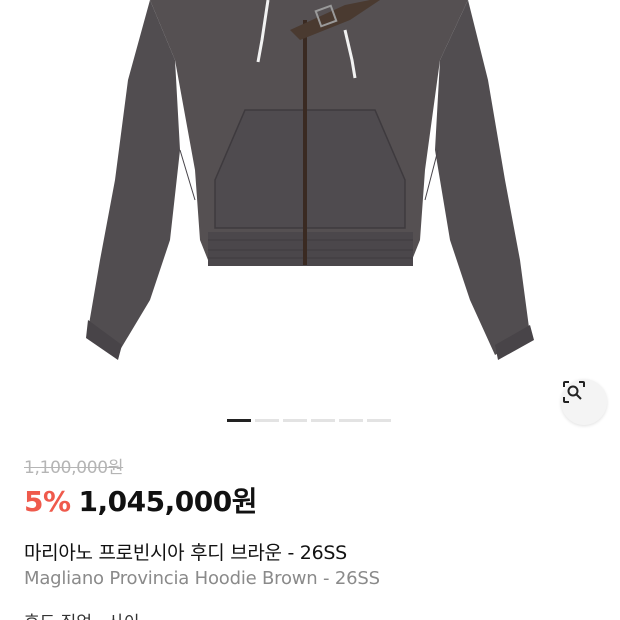 The height and width of the screenshot is (620, 620). I want to click on product-detail-line: 후드 집업 · 사이, so click(81, 614).